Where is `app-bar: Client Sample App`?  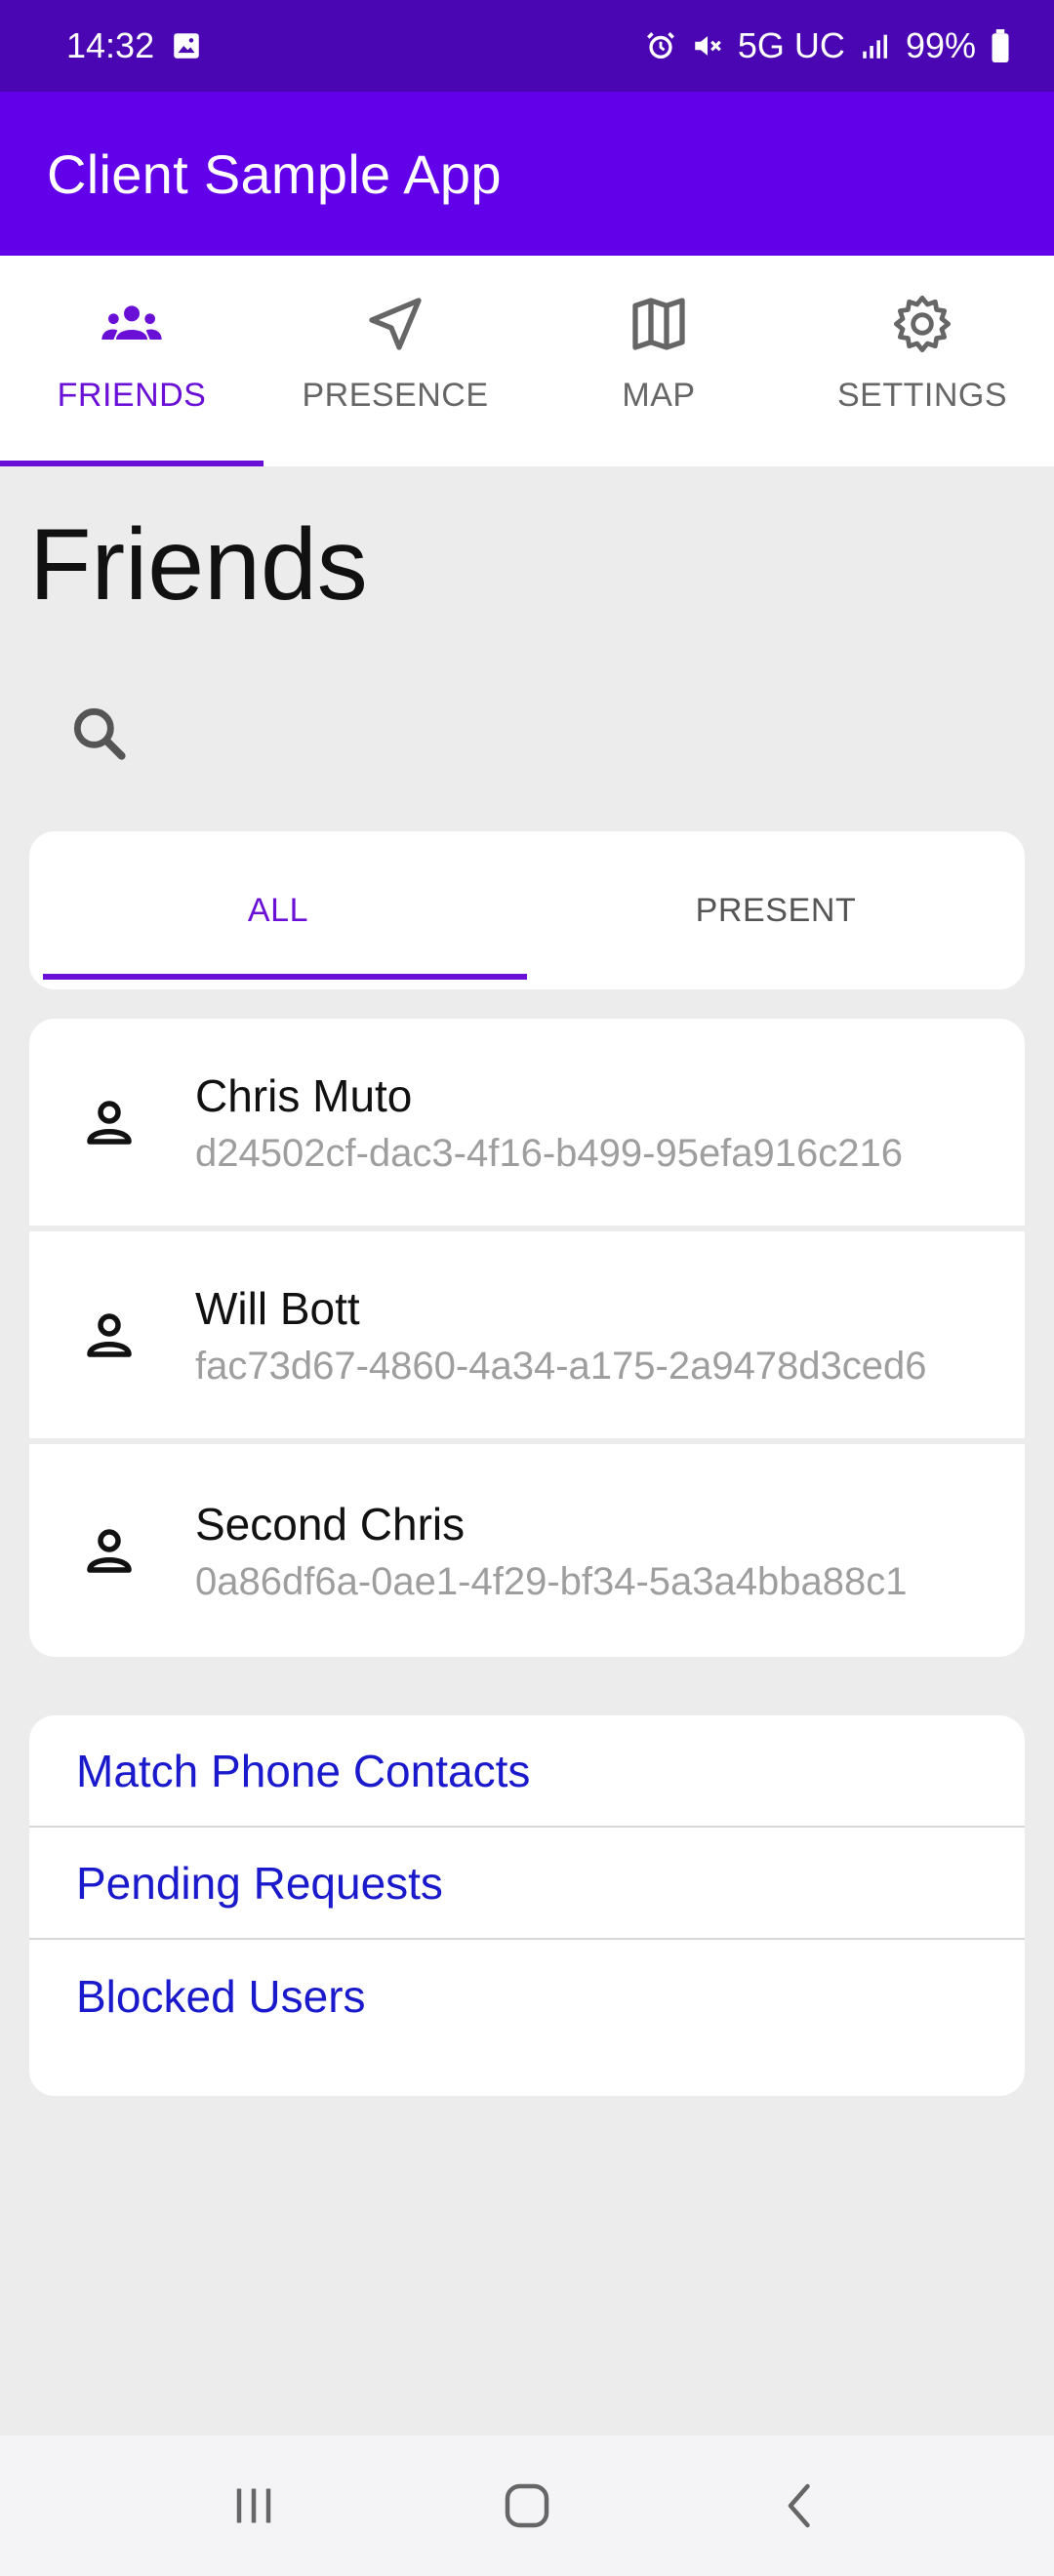
app-bar: Client Sample App is located at coordinates (527, 174).